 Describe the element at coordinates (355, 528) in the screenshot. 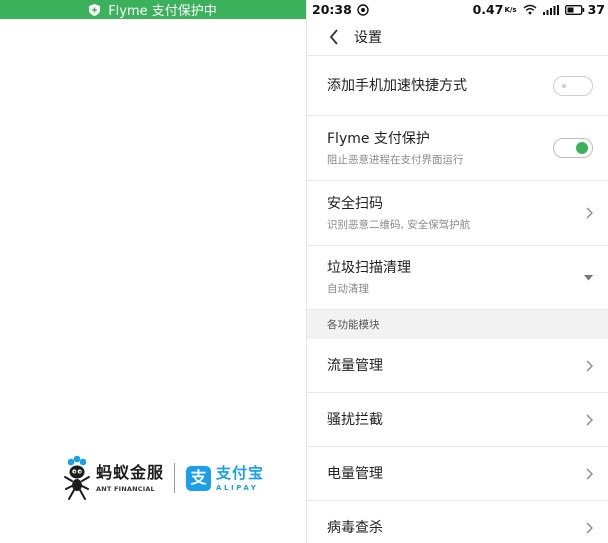

I see `setting-label: 病毒查杀` at that location.